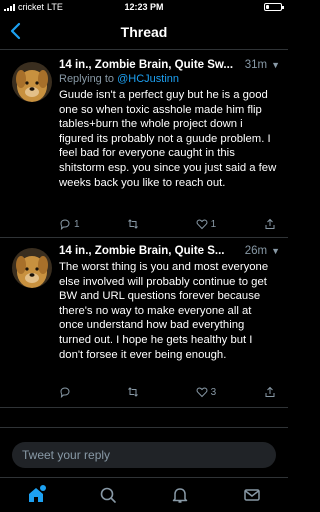 This screenshot has height=512, width=320. I want to click on like-count: 3, so click(213, 392).